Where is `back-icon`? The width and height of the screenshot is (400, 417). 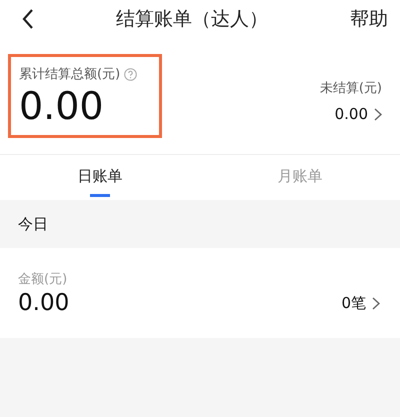
back-icon is located at coordinates (28, 19).